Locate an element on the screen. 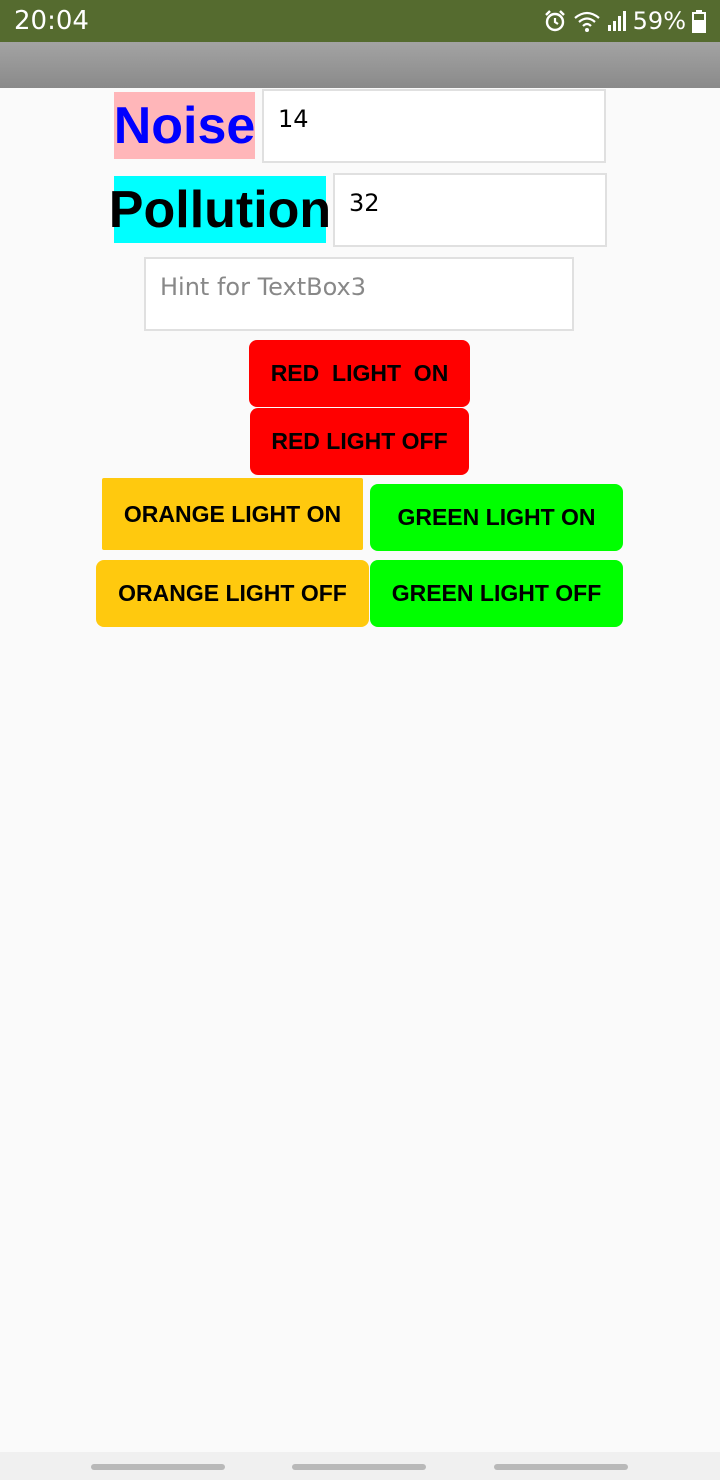 The image size is (720, 1480). alarm-icon is located at coordinates (555, 21).